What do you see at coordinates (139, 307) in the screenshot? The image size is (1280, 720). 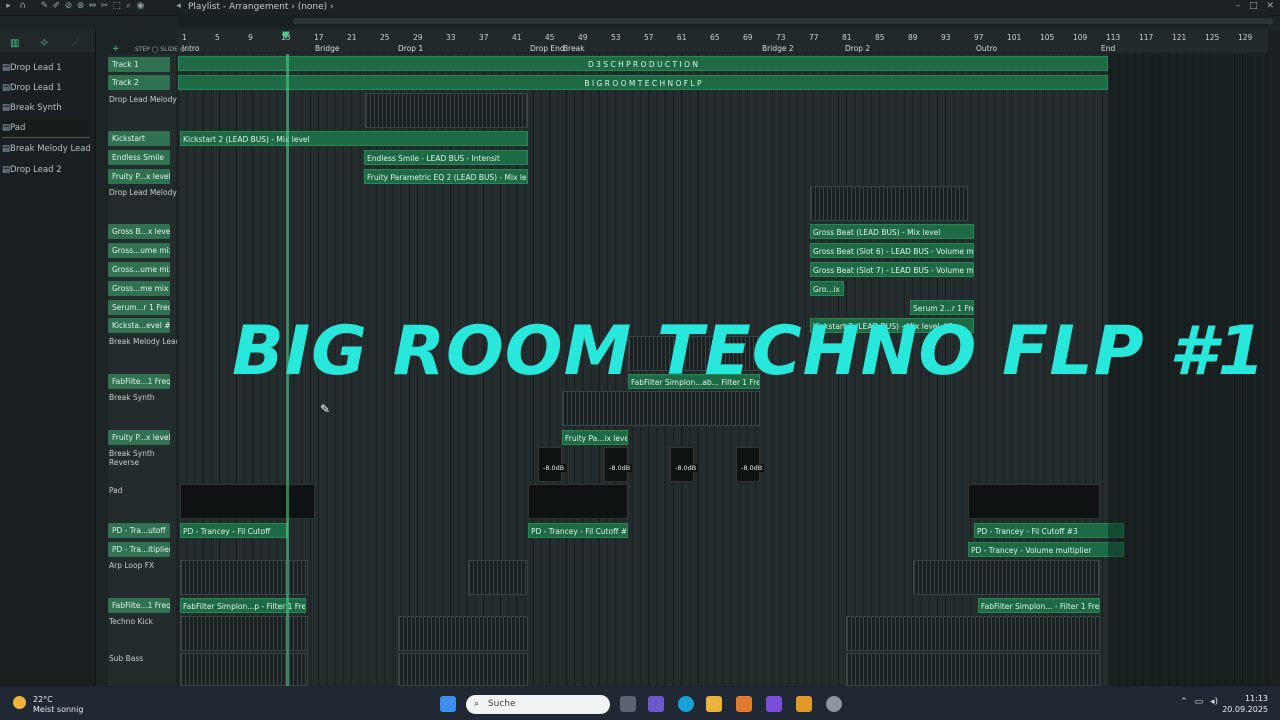 I see `track-header: Serum...r 1 Freq` at bounding box center [139, 307].